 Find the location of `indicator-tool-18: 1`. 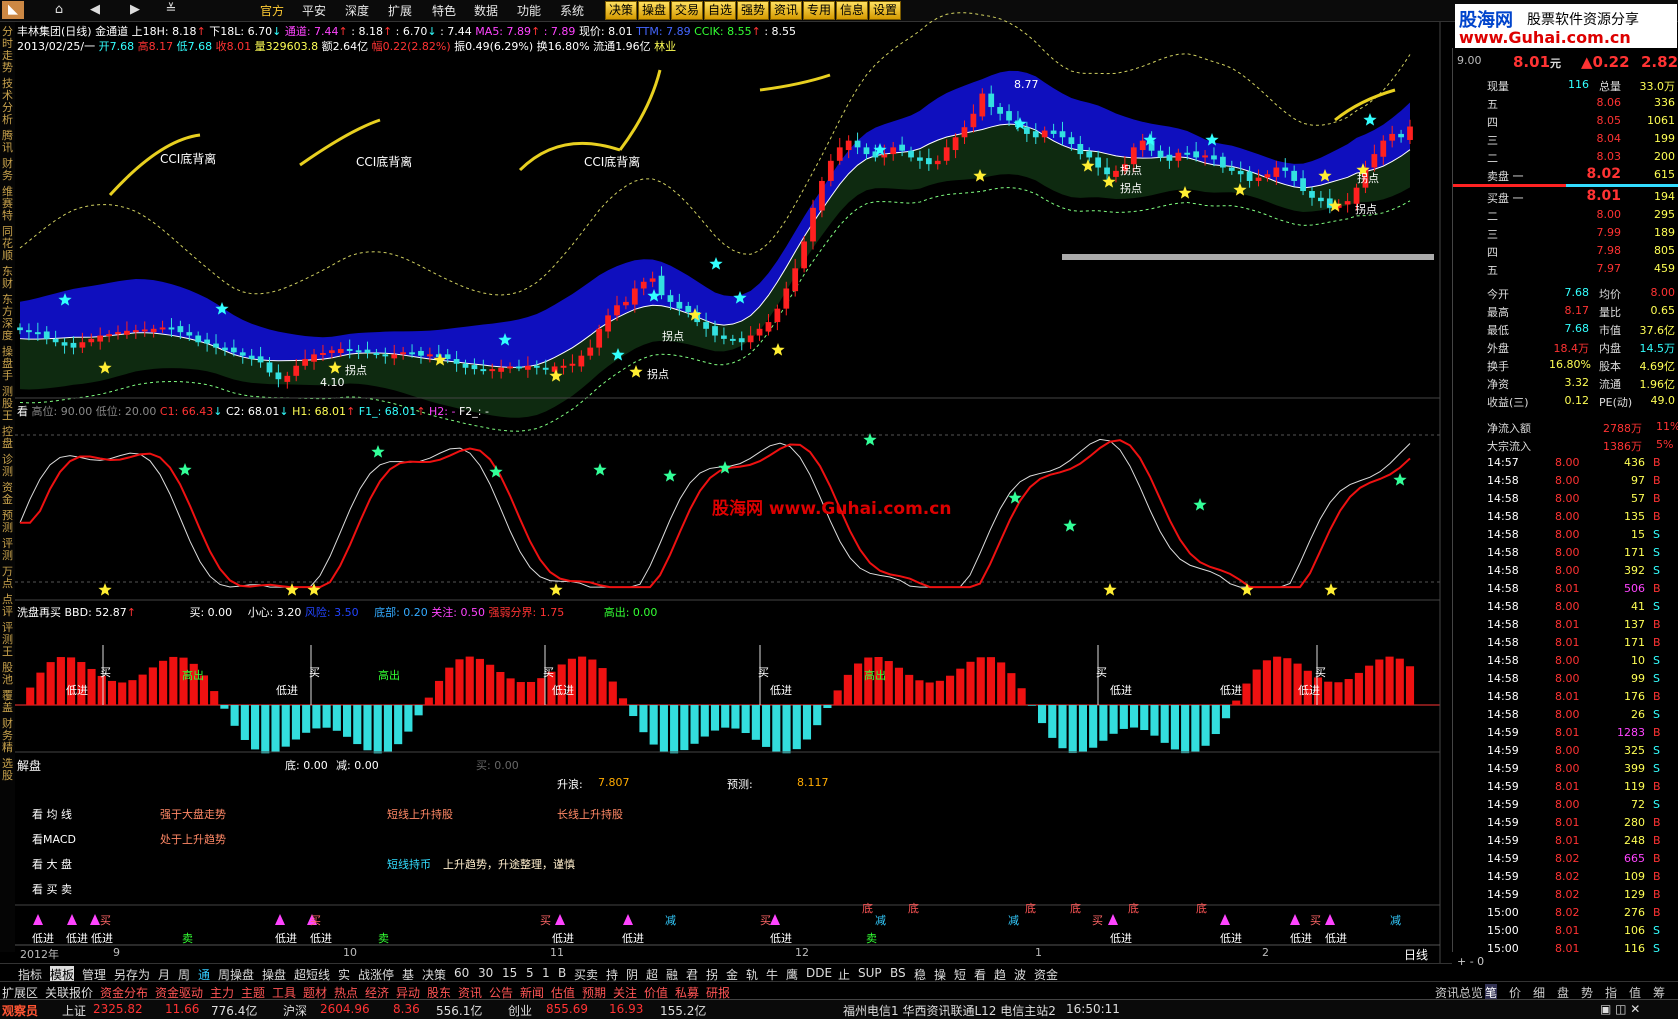

indicator-tool-18: 1 is located at coordinates (546, 973).